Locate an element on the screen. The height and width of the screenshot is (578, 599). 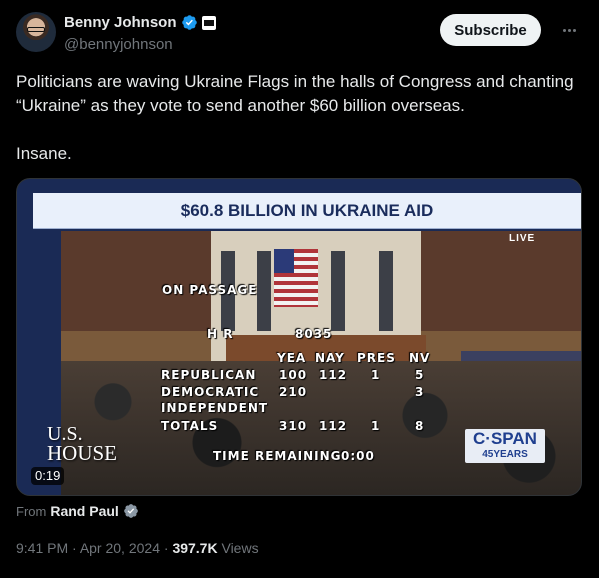
views-label: Views is located at coordinates (240, 548).